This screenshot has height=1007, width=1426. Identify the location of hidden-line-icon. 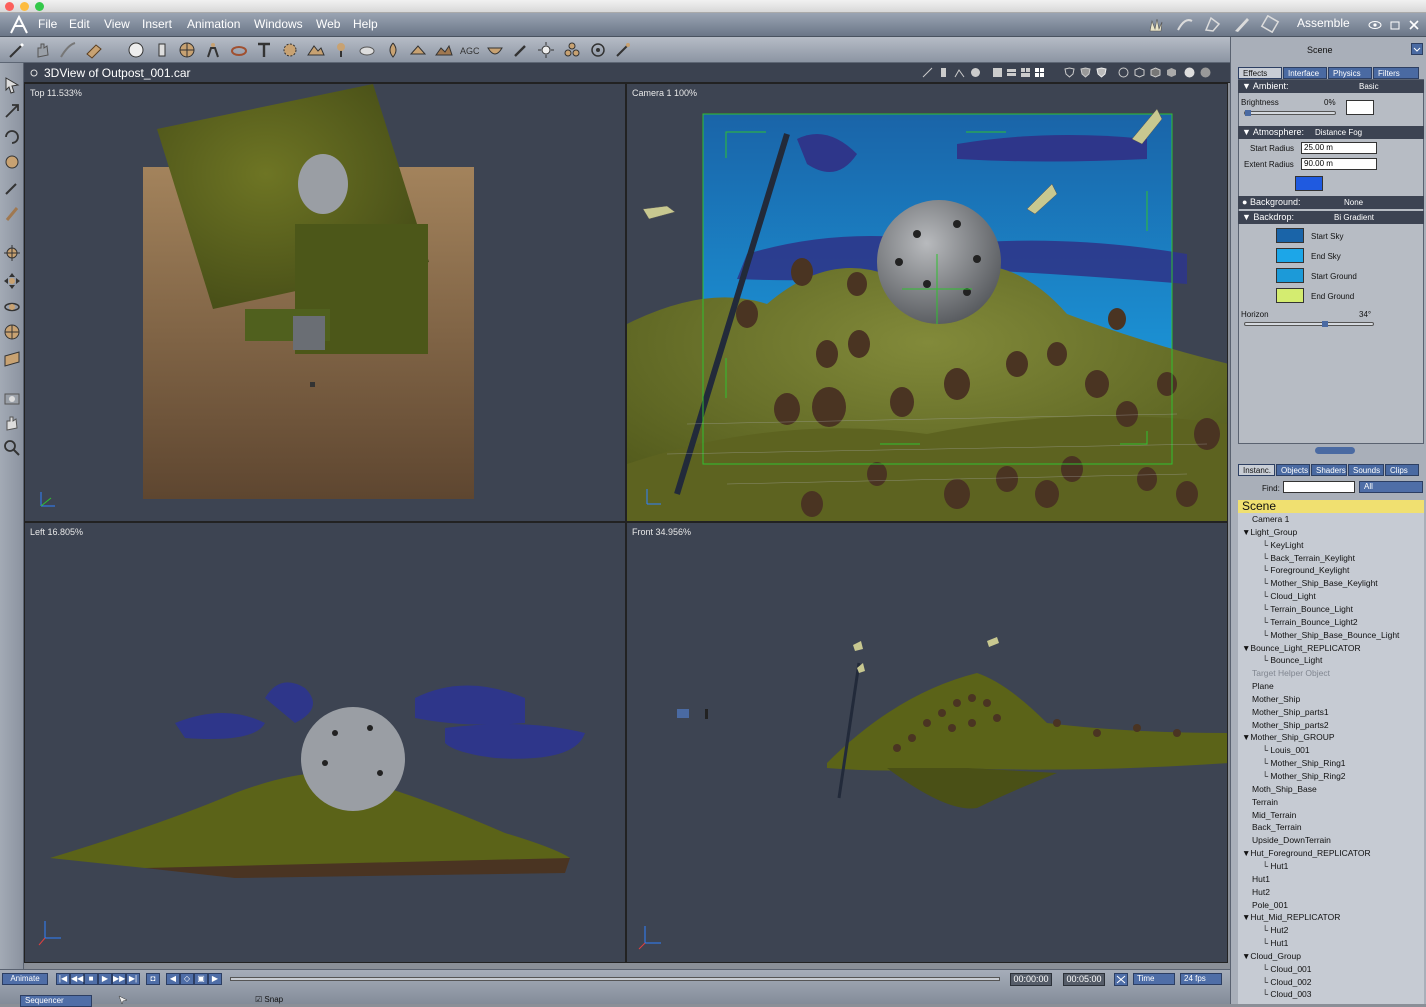
(1155, 72).